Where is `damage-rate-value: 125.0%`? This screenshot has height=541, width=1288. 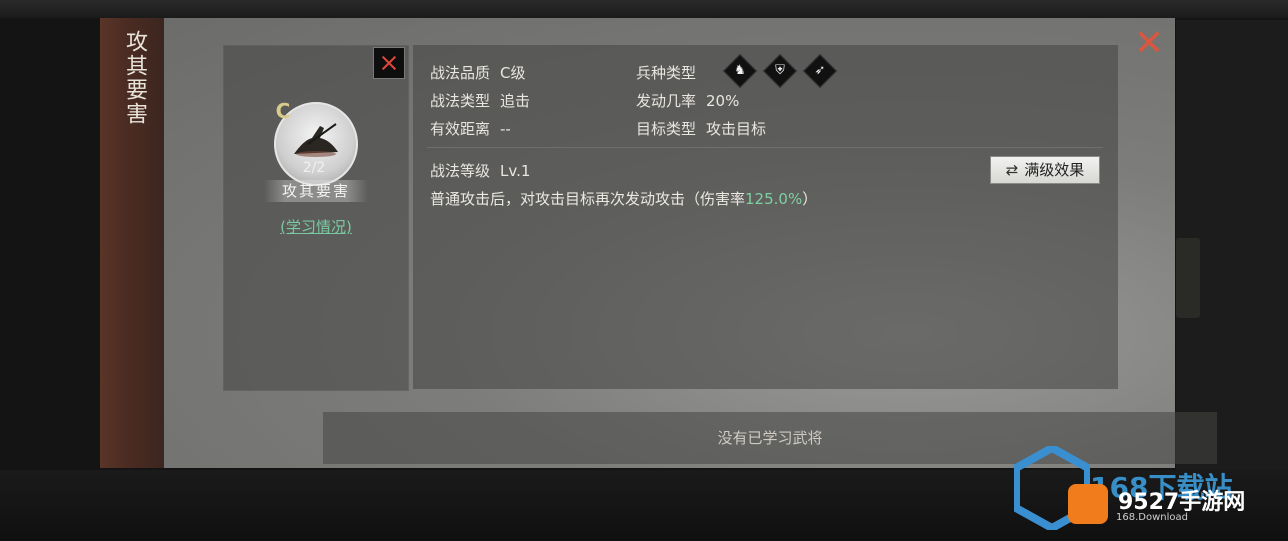
damage-rate-value: 125.0% is located at coordinates (774, 199).